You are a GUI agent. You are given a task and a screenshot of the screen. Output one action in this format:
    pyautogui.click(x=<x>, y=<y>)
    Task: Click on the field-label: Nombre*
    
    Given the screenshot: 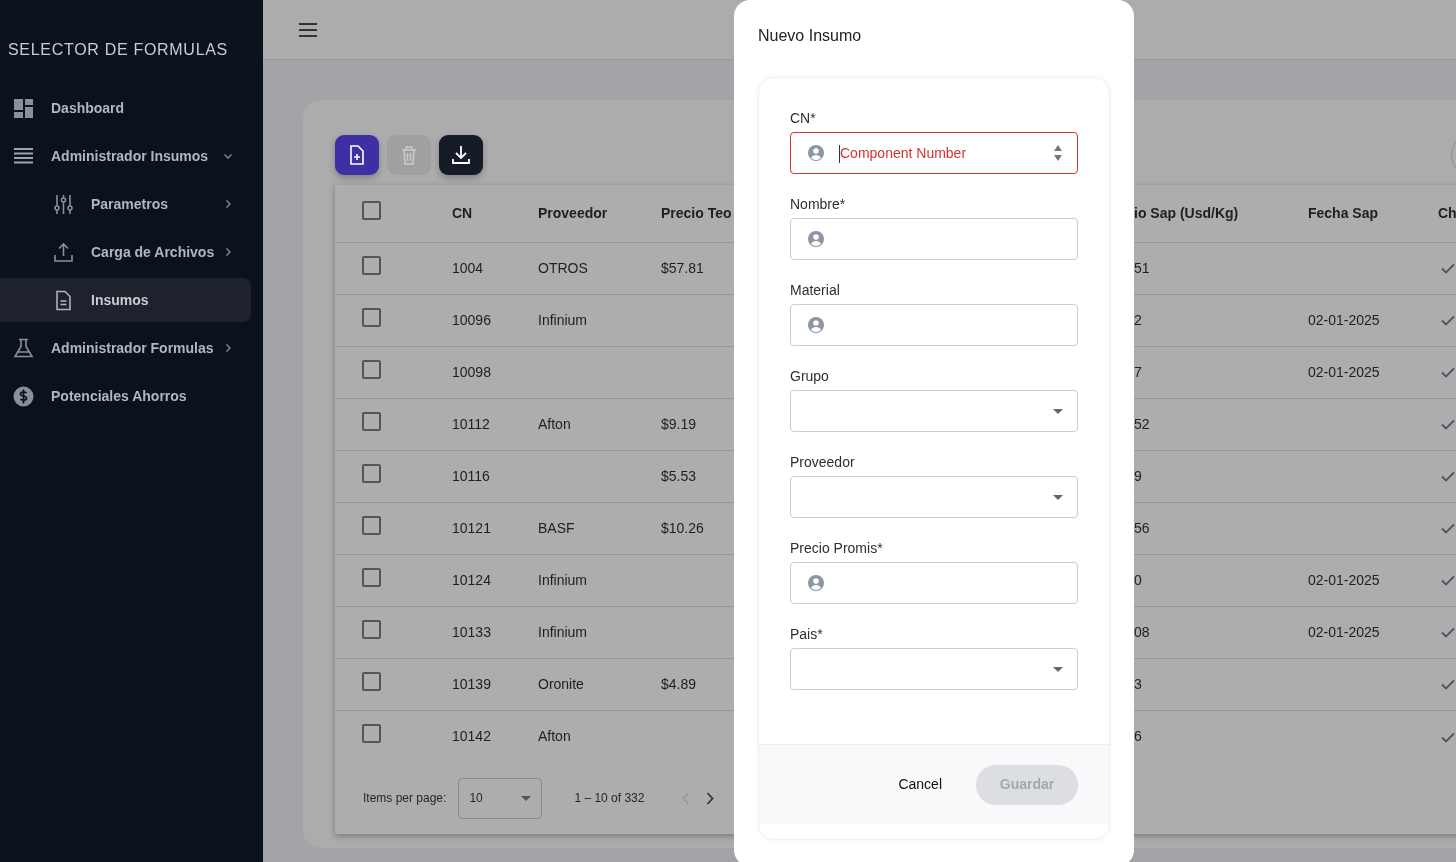 What is the action you would take?
    pyautogui.click(x=818, y=204)
    